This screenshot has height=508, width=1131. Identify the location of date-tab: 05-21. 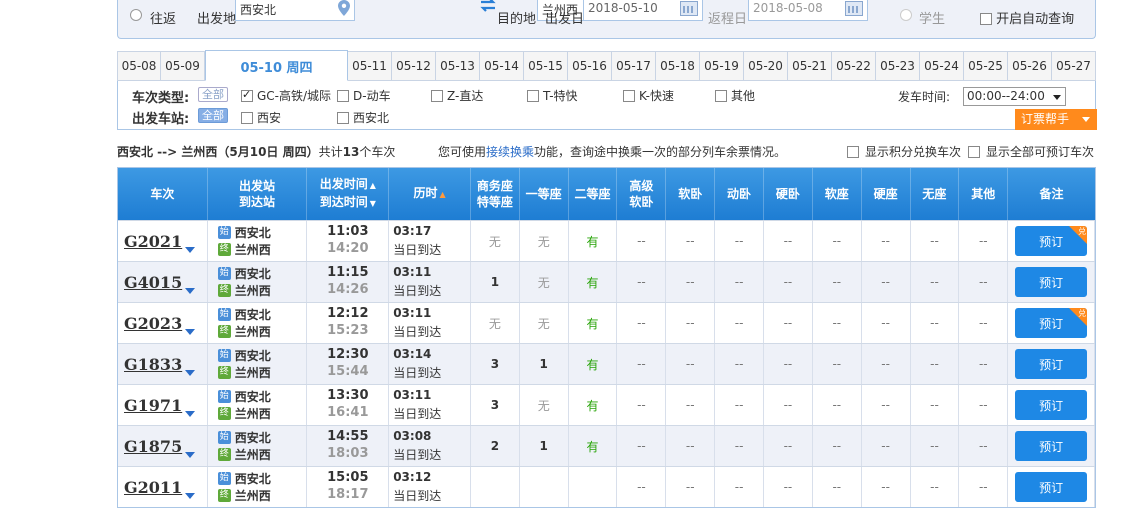
(810, 66).